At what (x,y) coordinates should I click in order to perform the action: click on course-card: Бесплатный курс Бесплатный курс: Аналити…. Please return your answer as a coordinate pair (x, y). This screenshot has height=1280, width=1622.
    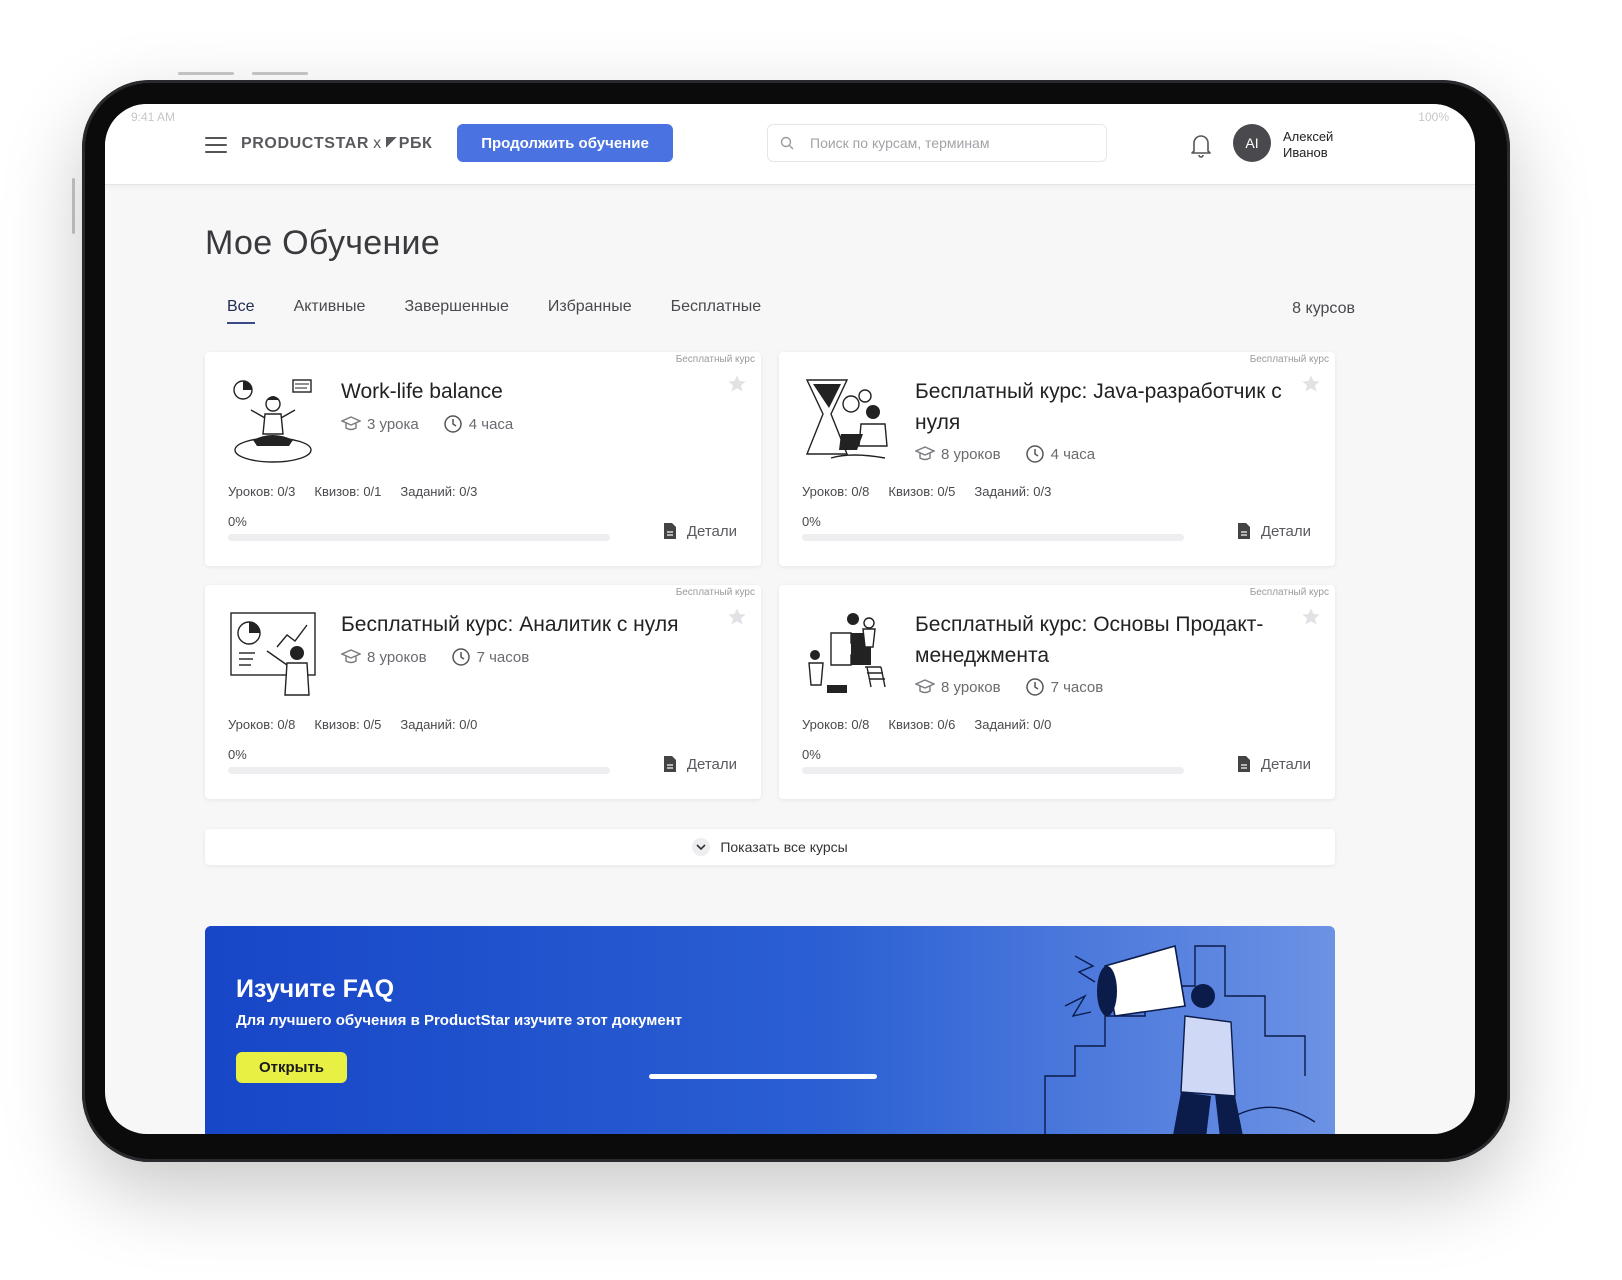
    Looking at the image, I should click on (483, 692).